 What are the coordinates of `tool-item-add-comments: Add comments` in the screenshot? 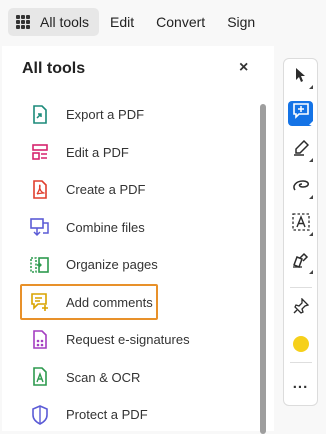 It's located at (140, 302).